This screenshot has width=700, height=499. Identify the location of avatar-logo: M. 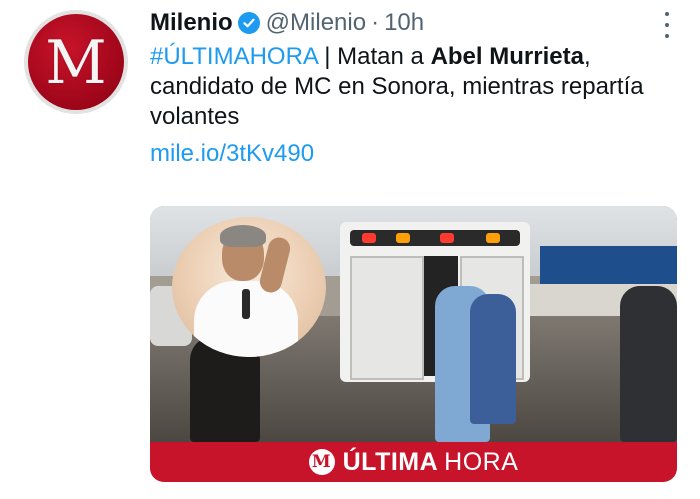
(76, 62).